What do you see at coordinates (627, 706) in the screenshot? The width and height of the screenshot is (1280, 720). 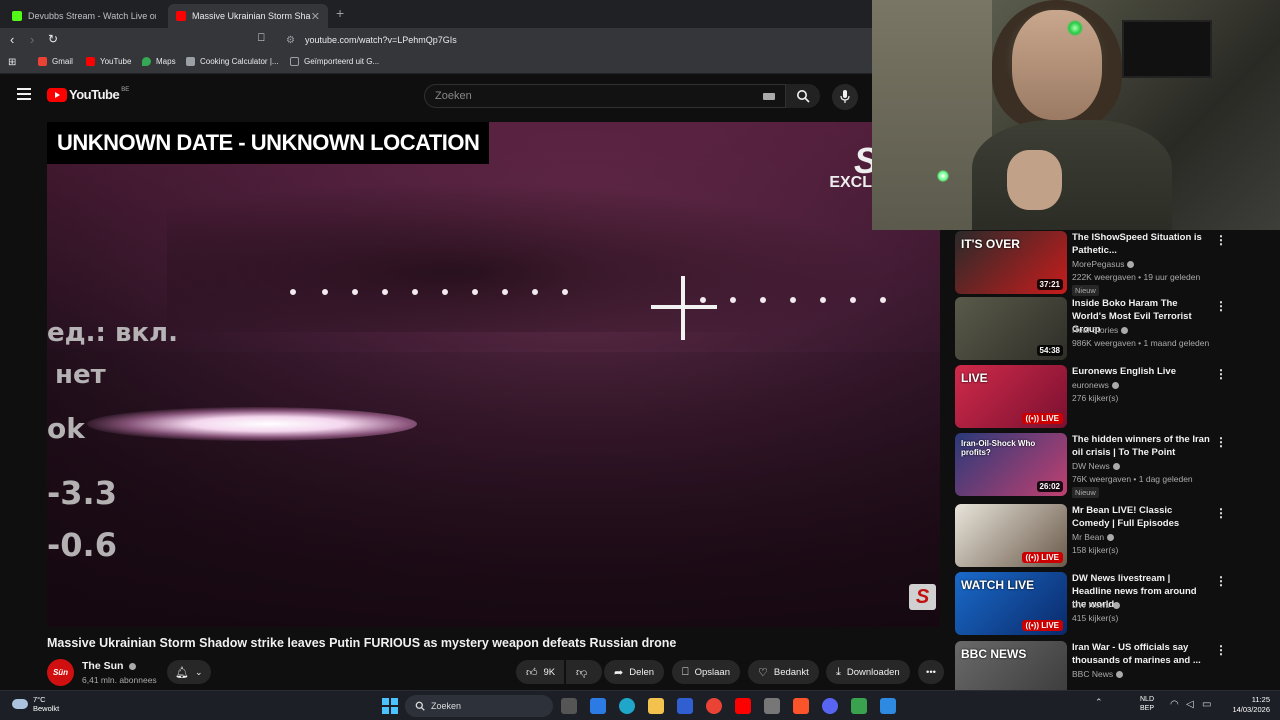 I see `edge-icon` at bounding box center [627, 706].